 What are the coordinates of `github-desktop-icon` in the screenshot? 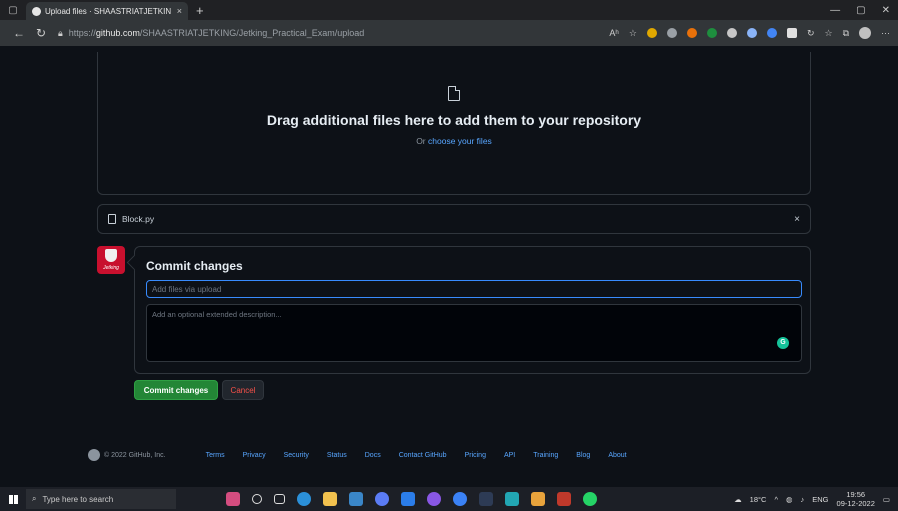 It's located at (434, 499).